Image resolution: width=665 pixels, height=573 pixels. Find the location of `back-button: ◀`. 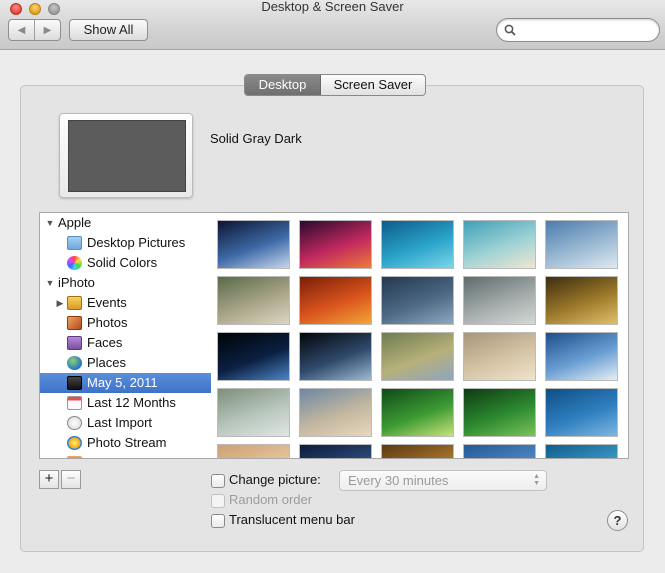

back-button: ◀ is located at coordinates (22, 30).